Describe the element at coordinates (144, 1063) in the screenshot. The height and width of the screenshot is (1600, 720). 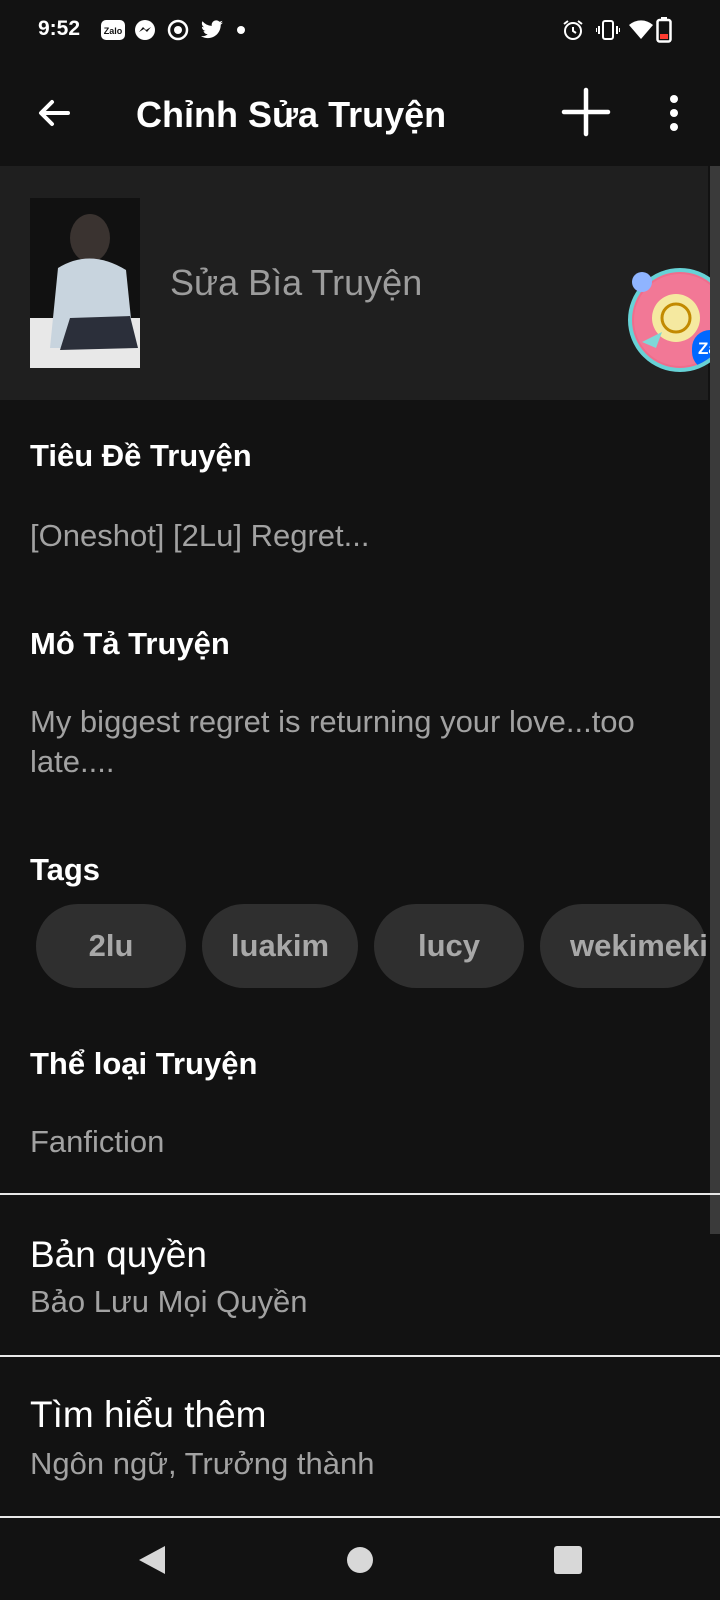
I see `category-label: Thể loại Truyện` at that location.